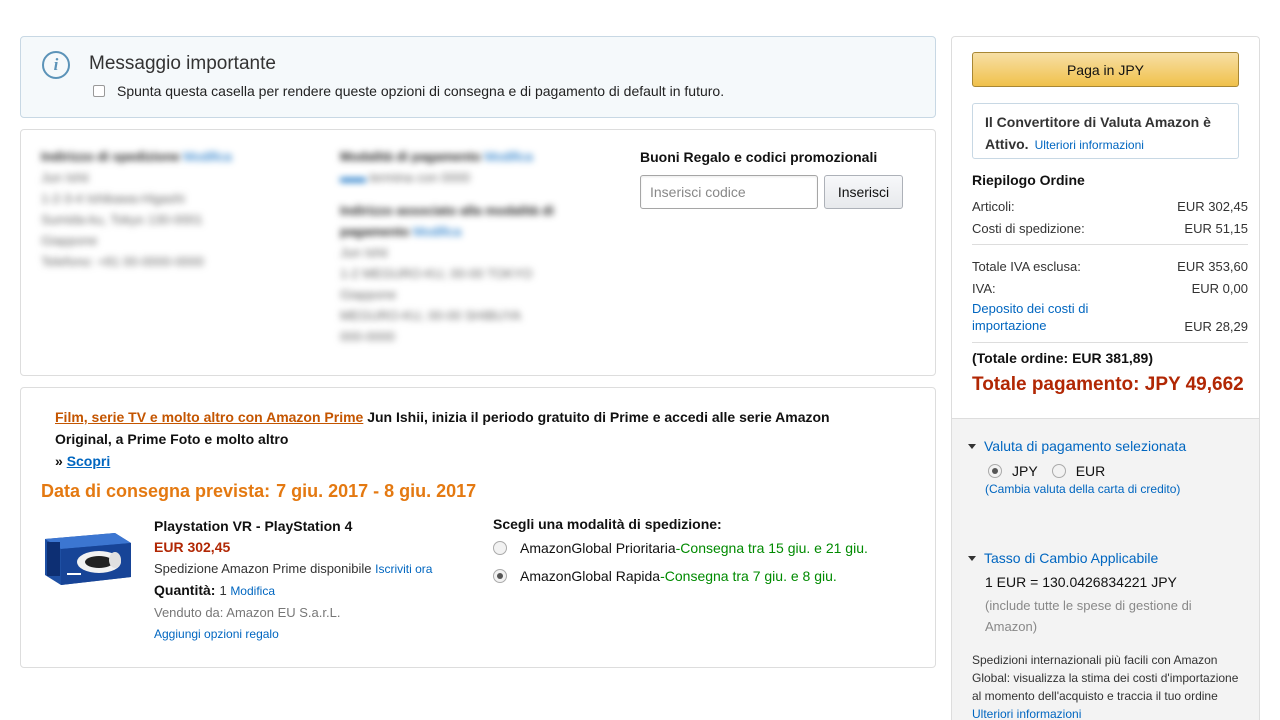  What do you see at coordinates (984, 288) in the screenshot?
I see `vat-label: IVA:` at bounding box center [984, 288].